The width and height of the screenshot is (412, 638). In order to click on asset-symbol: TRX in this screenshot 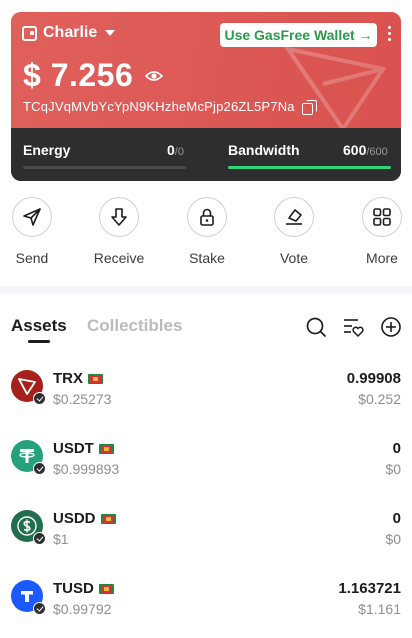, I will do `click(68, 378)`.